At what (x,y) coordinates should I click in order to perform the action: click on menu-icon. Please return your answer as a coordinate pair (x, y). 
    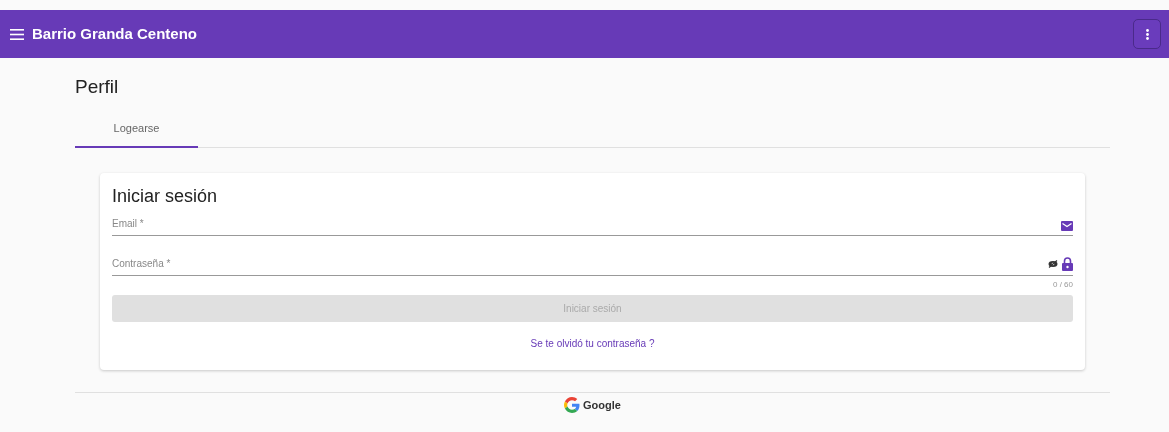
    Looking at the image, I should click on (17, 34).